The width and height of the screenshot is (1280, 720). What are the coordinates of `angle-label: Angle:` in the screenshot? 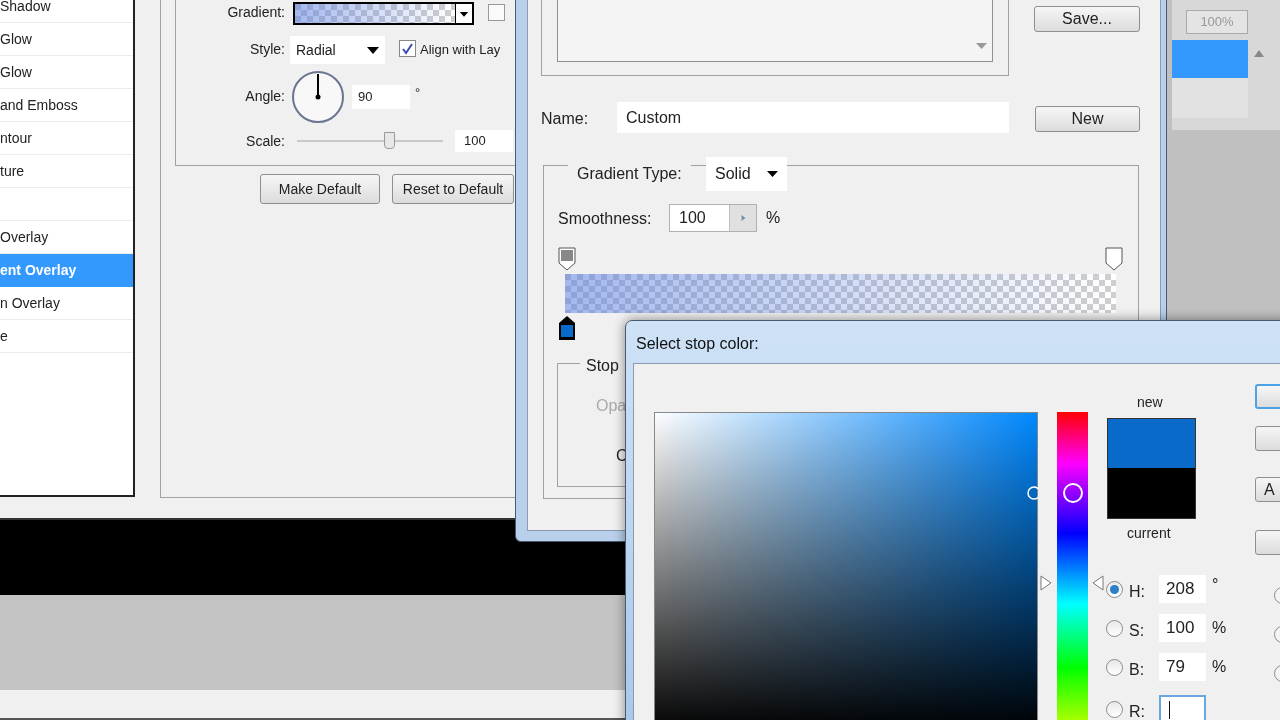 It's located at (265, 96).